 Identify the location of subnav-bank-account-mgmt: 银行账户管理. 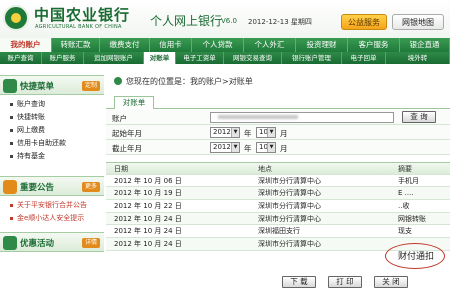
(312, 58).